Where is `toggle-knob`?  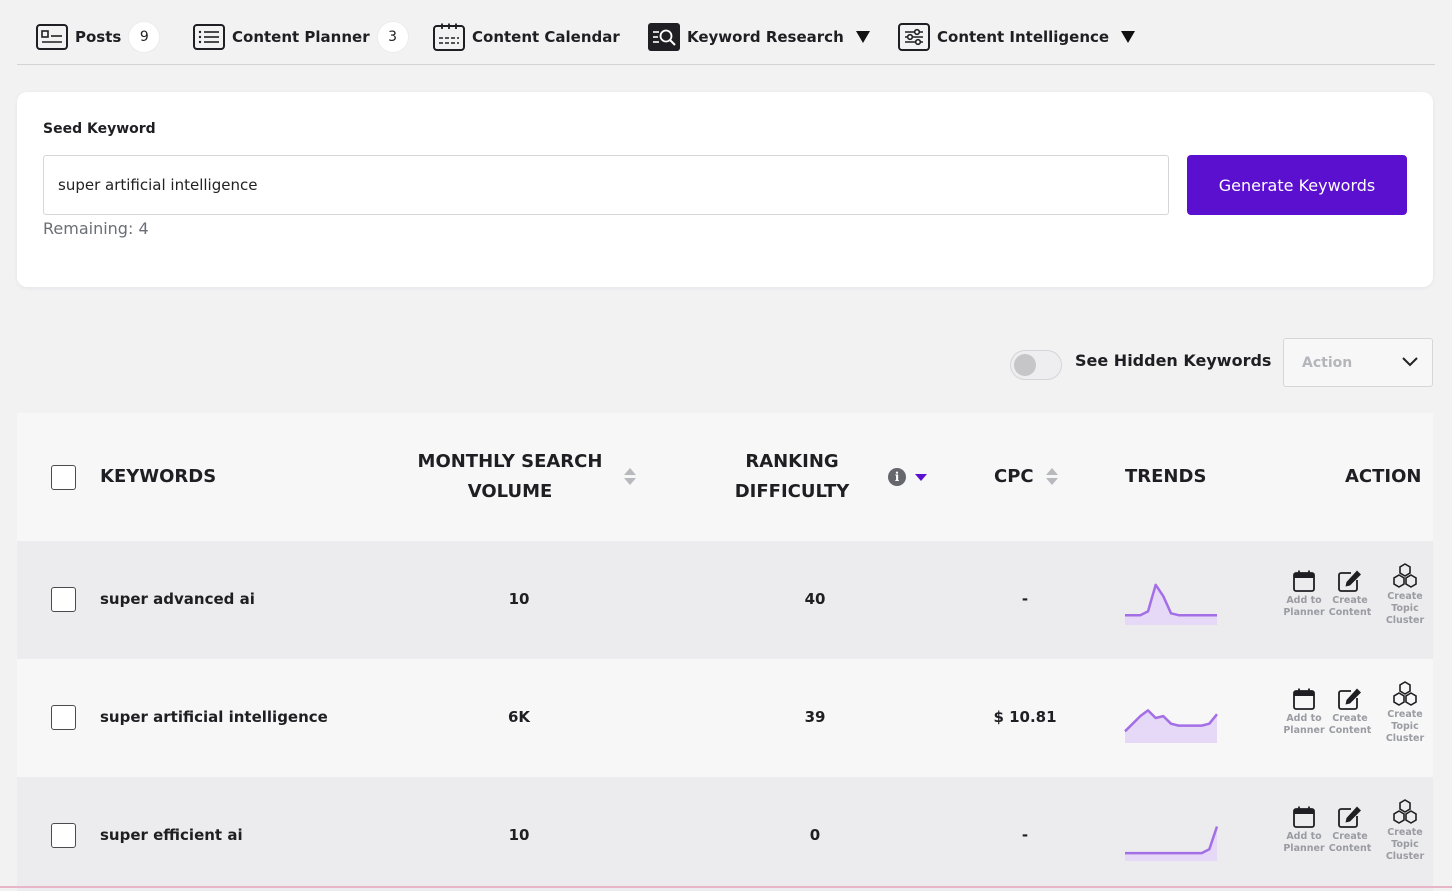
toggle-knob is located at coordinates (1025, 365).